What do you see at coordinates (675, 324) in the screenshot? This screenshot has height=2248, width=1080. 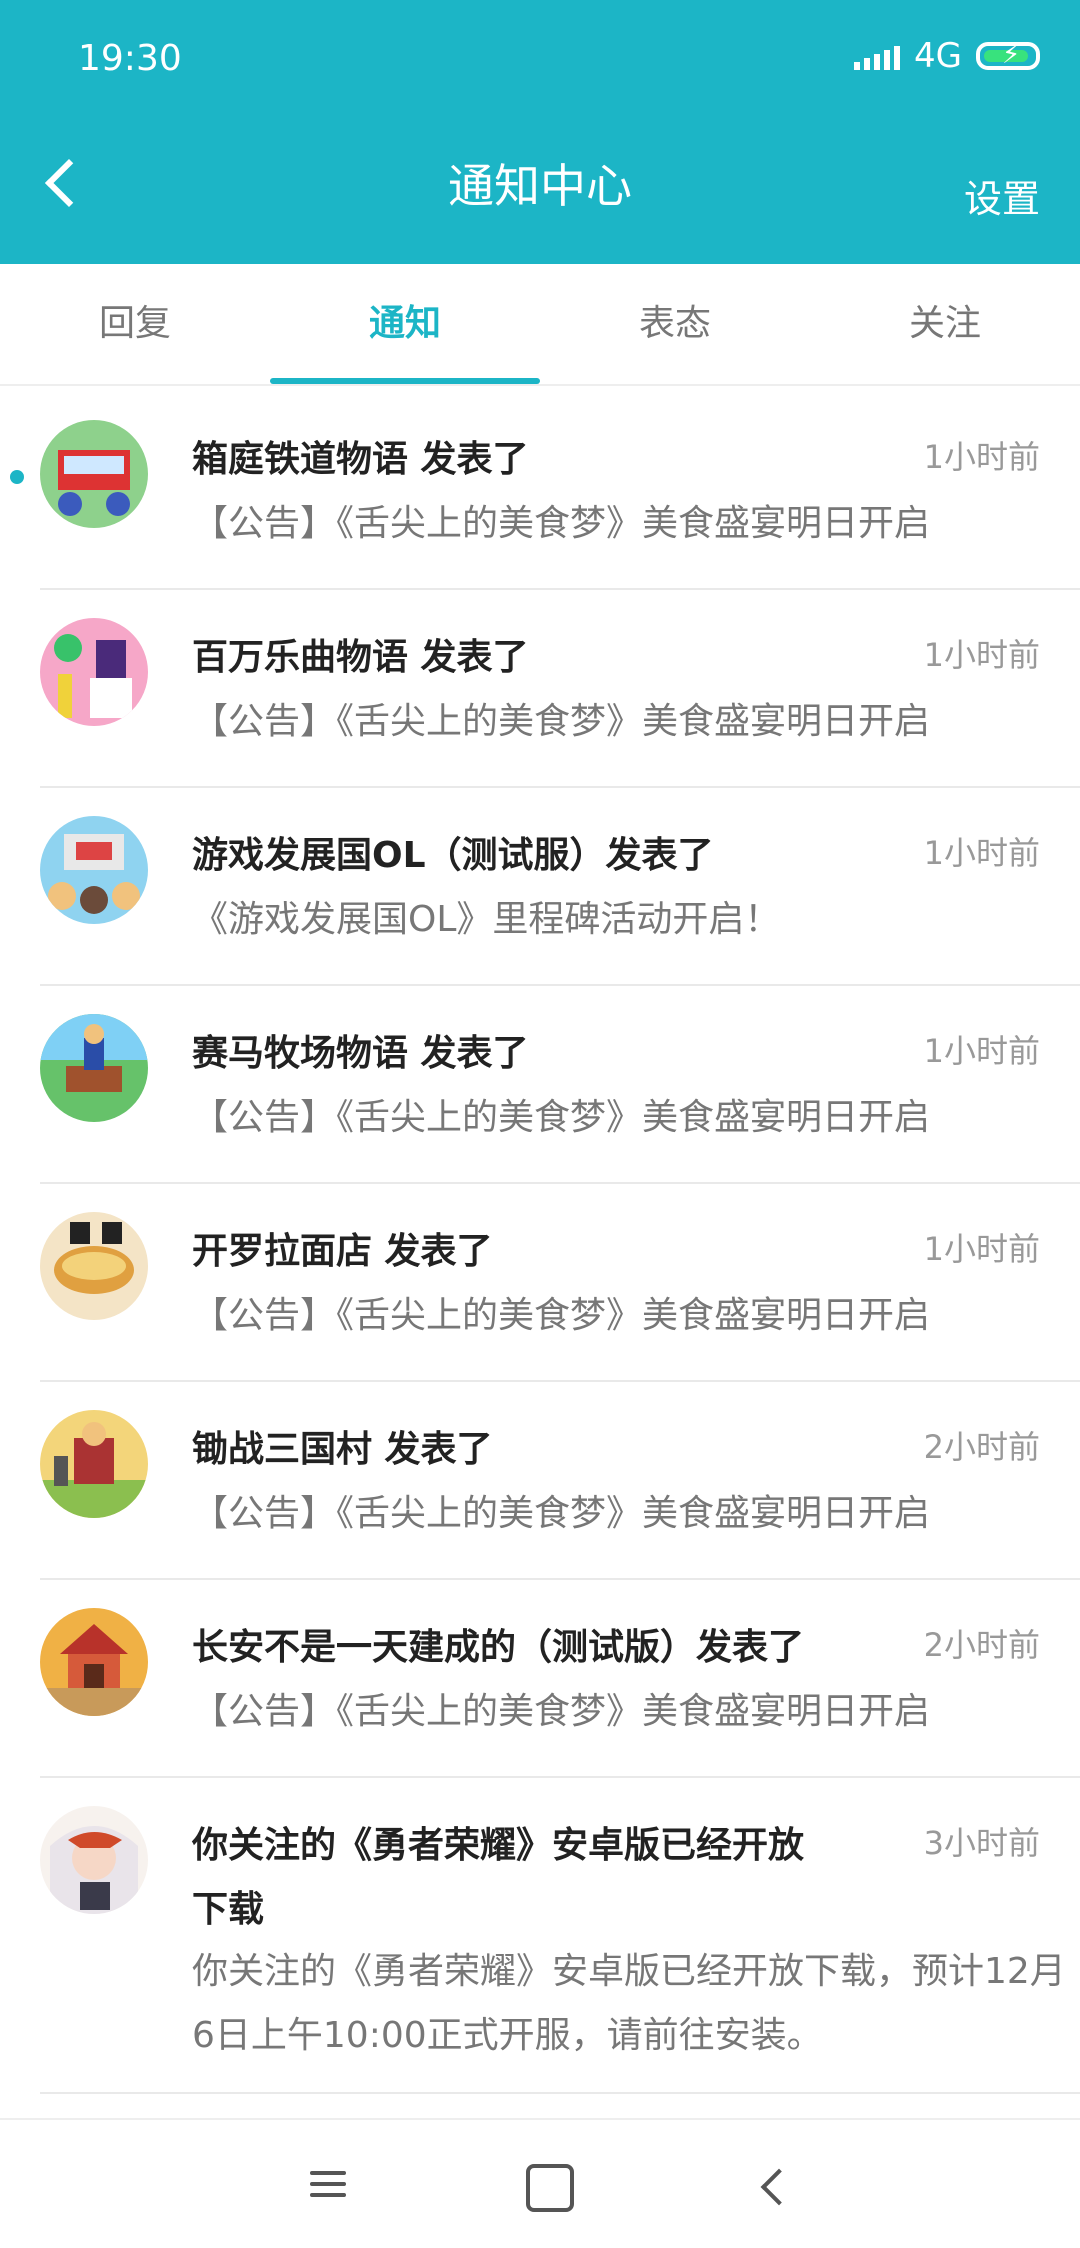 I see `tab-reactions: 表态` at bounding box center [675, 324].